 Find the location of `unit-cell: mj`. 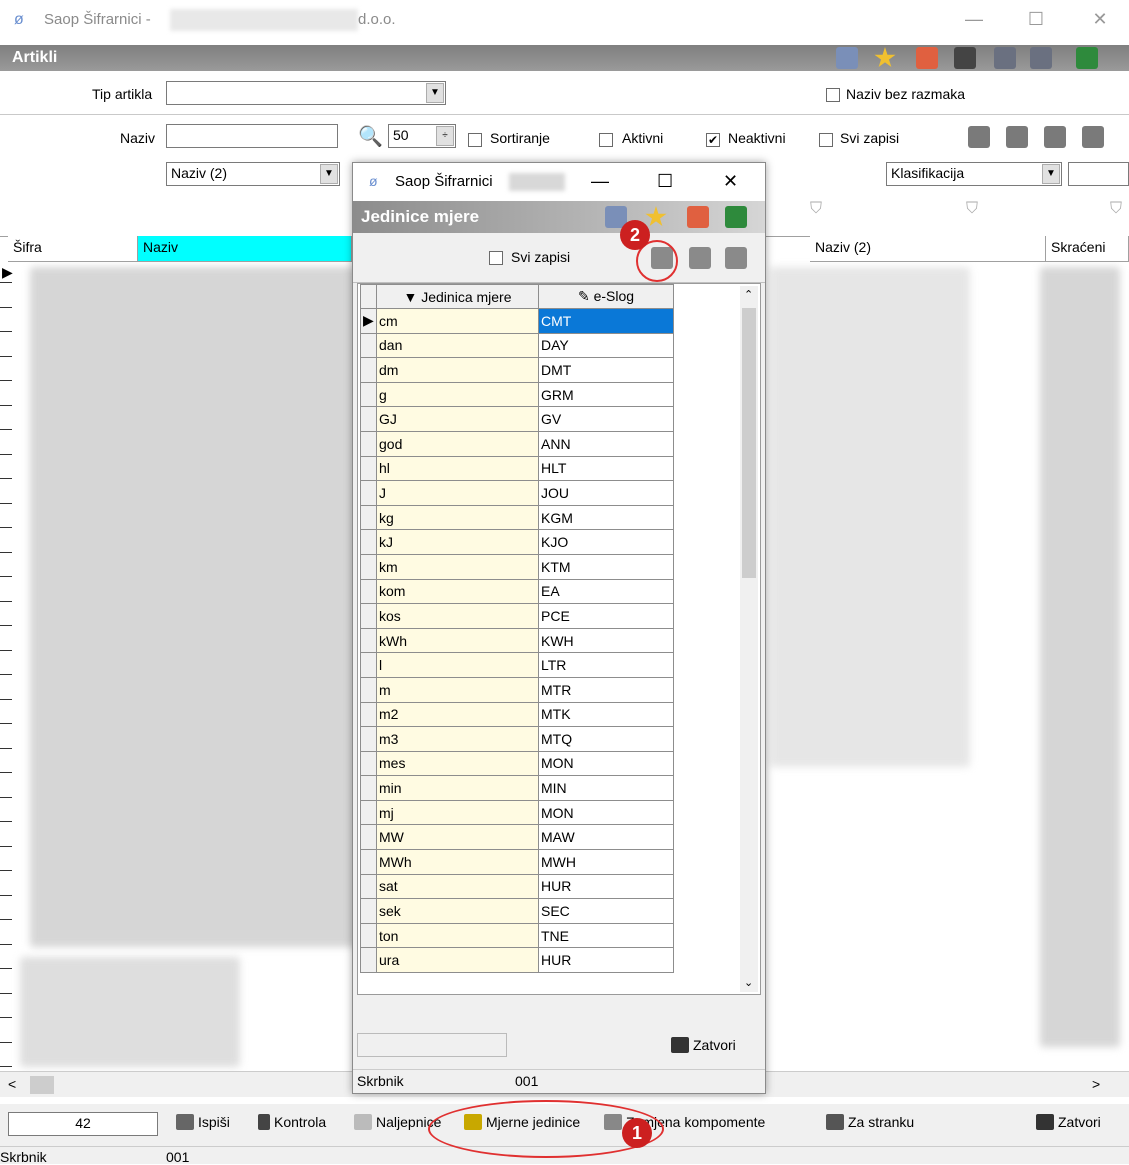

unit-cell: mj is located at coordinates (457, 812).